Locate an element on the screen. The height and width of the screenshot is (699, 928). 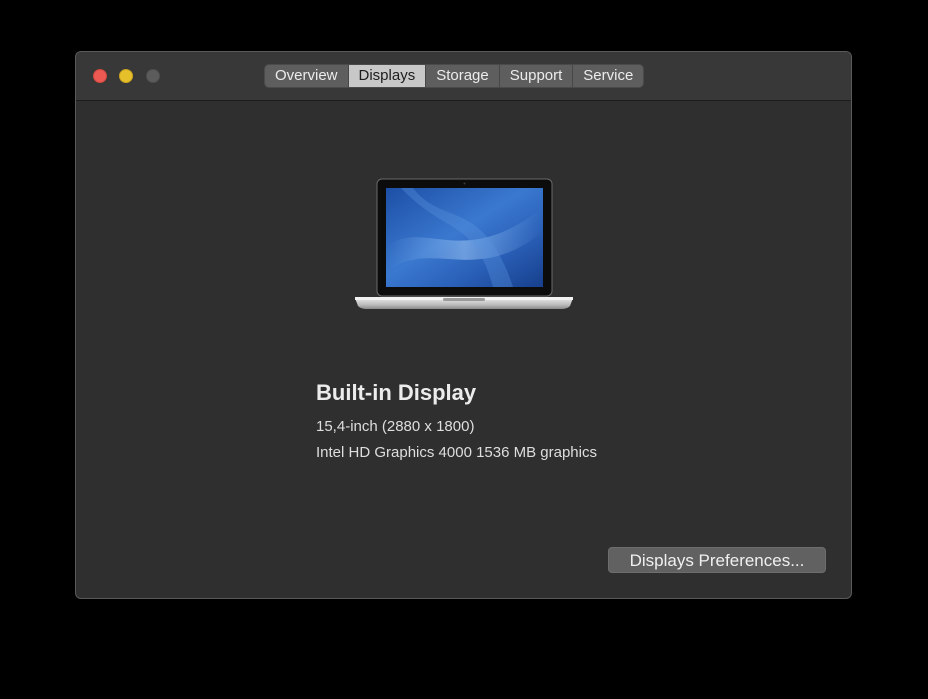
graphics-info: Intel HD Graphics 4000 1536 MB graphics is located at coordinates (456, 452).